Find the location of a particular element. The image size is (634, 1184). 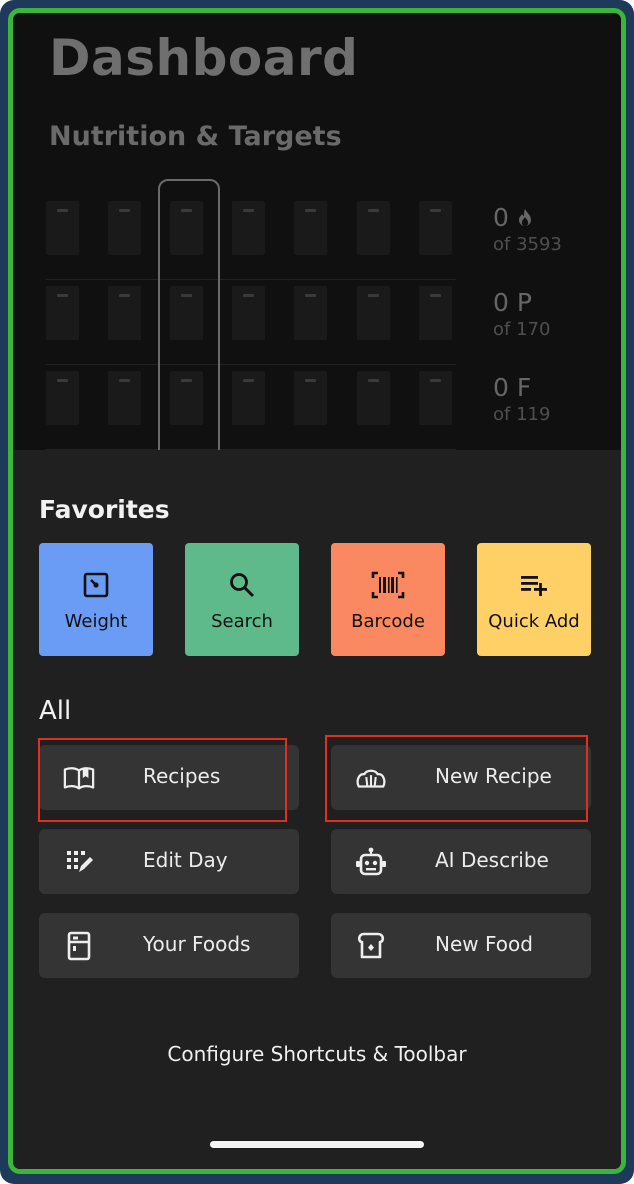

fat-target: 0 F of 119 is located at coordinates (521, 399).